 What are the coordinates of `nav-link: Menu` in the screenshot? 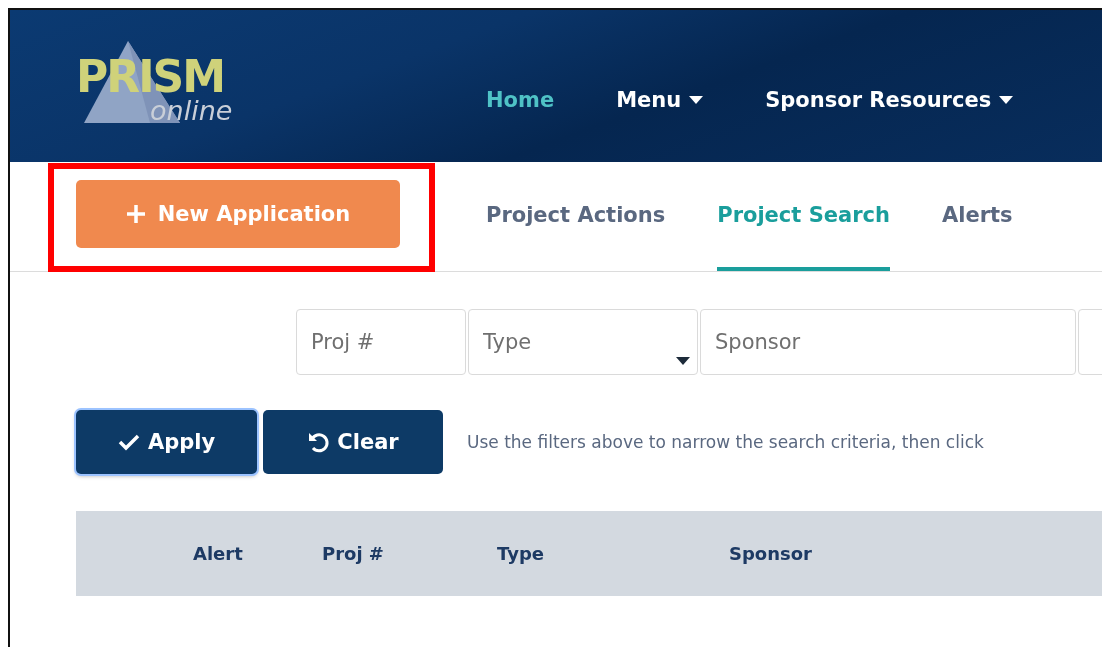 It's located at (660, 100).